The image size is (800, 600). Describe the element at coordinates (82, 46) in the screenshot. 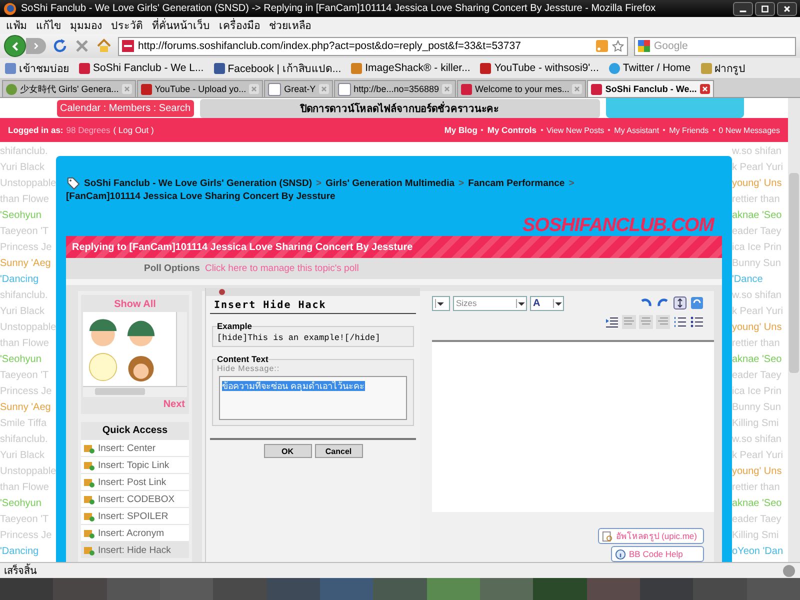

I see `stop-icon` at that location.